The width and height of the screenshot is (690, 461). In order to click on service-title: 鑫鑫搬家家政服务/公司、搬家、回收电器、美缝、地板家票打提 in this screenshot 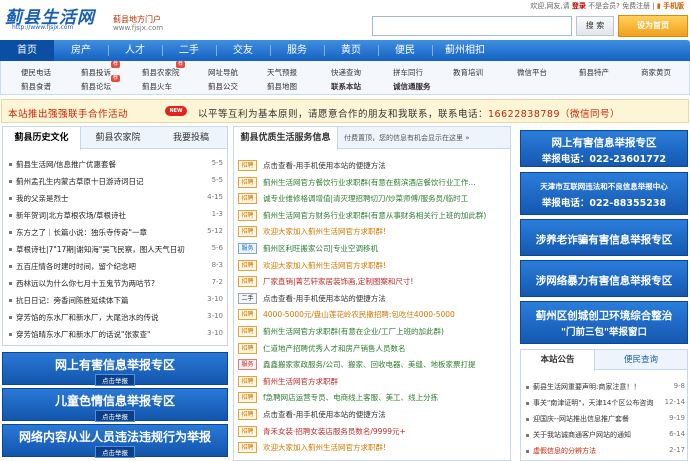, I will do `click(369, 364)`.